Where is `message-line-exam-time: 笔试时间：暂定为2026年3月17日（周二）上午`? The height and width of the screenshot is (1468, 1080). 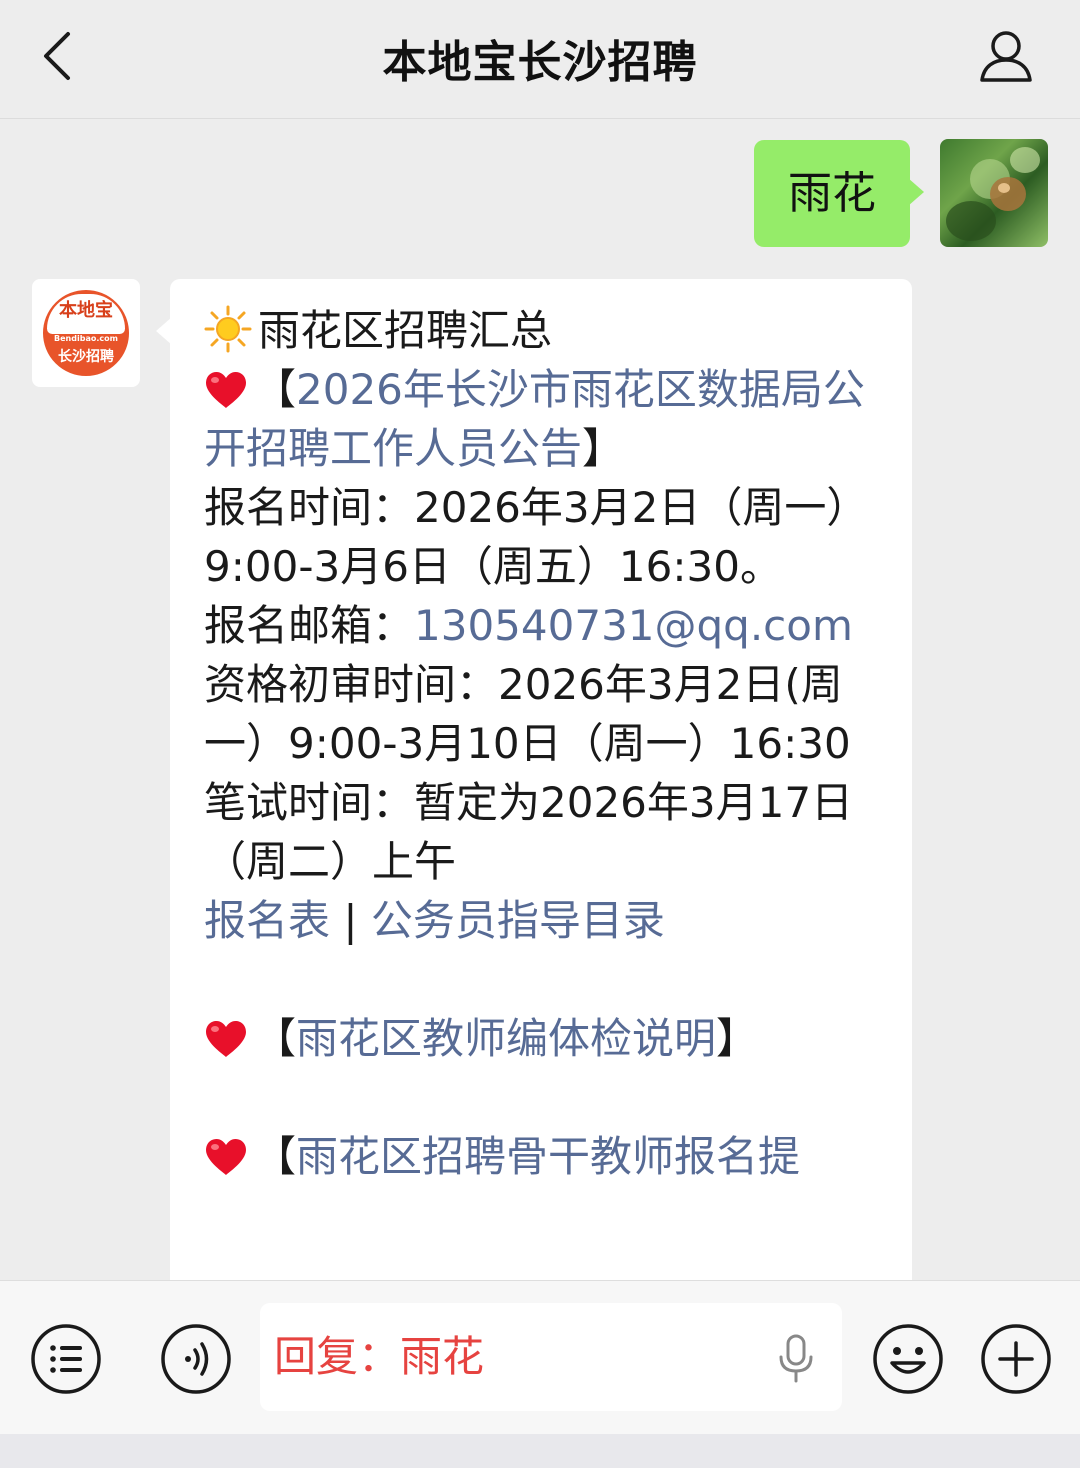
message-line-exam-time: 笔试时间：暂定为2026年3月17日（周二）上午 is located at coordinates (529, 832).